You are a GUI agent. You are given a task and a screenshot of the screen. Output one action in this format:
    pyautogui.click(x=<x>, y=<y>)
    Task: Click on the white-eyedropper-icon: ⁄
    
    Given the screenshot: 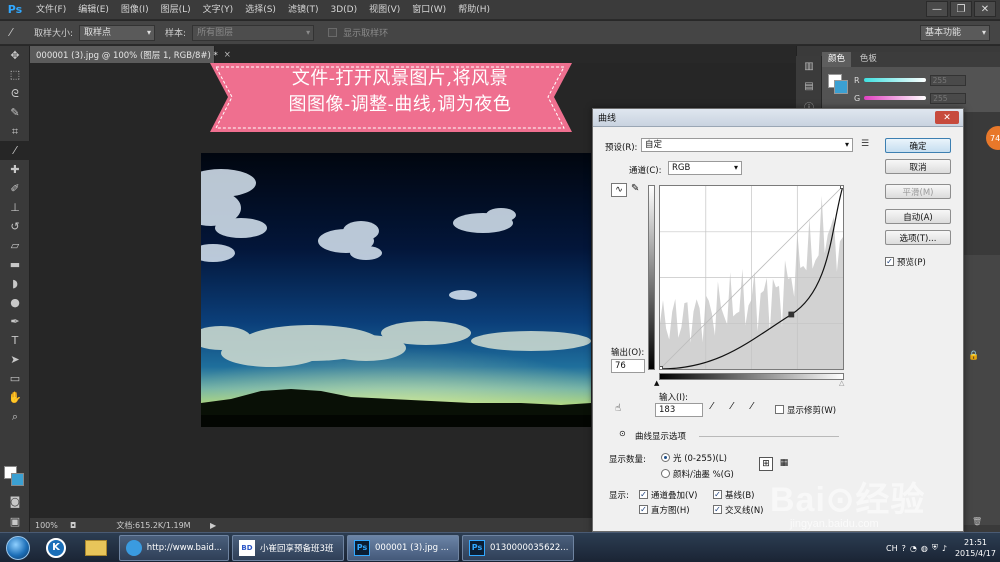 What is the action you would take?
    pyautogui.click(x=752, y=406)
    